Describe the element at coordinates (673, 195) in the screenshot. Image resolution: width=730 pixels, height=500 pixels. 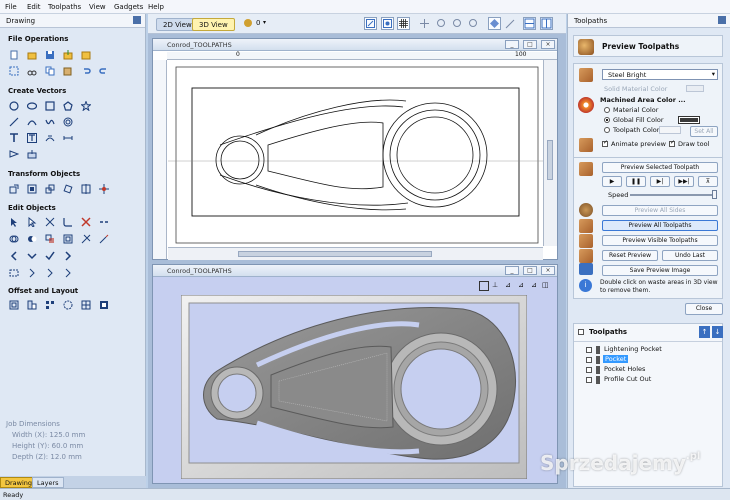
I see `speed-slider` at that location.